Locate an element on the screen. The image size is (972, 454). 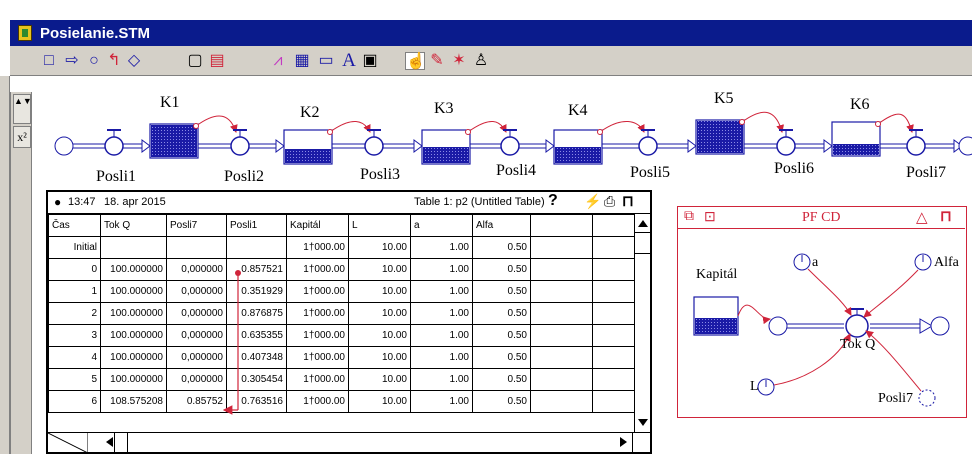
hand-tool-icon: ☝ is located at coordinates (415, 61).